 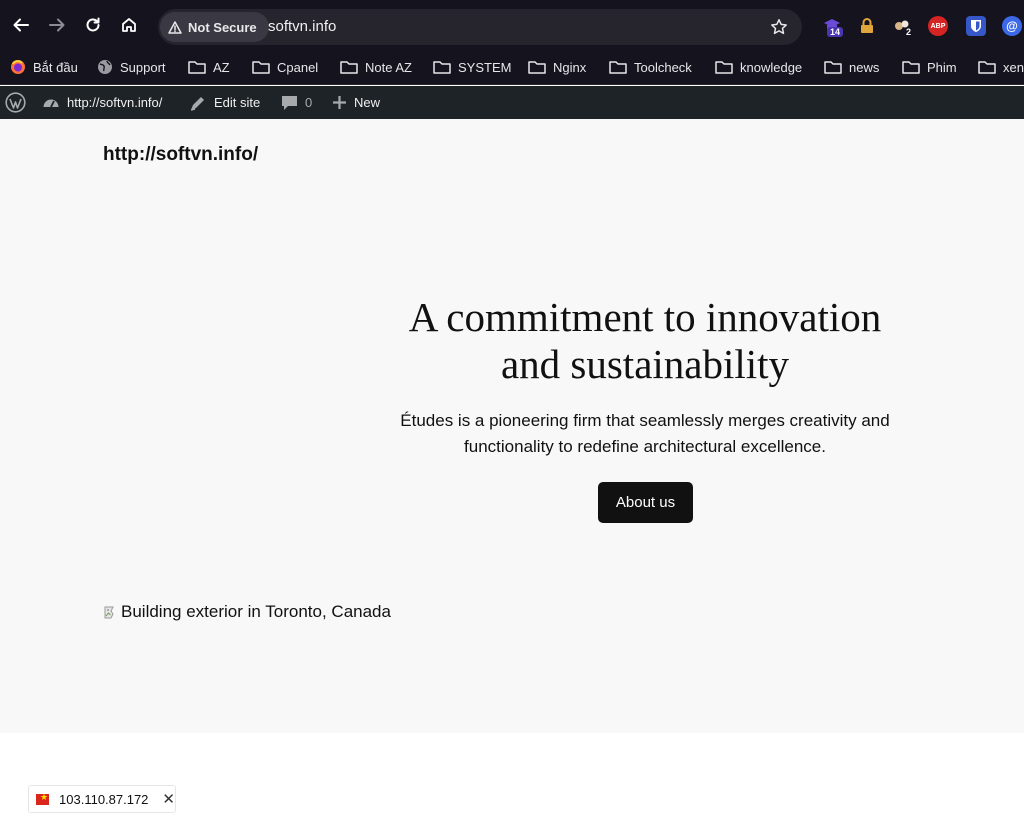 What do you see at coordinates (309, 102) in the screenshot?
I see `comments-count: 0` at bounding box center [309, 102].